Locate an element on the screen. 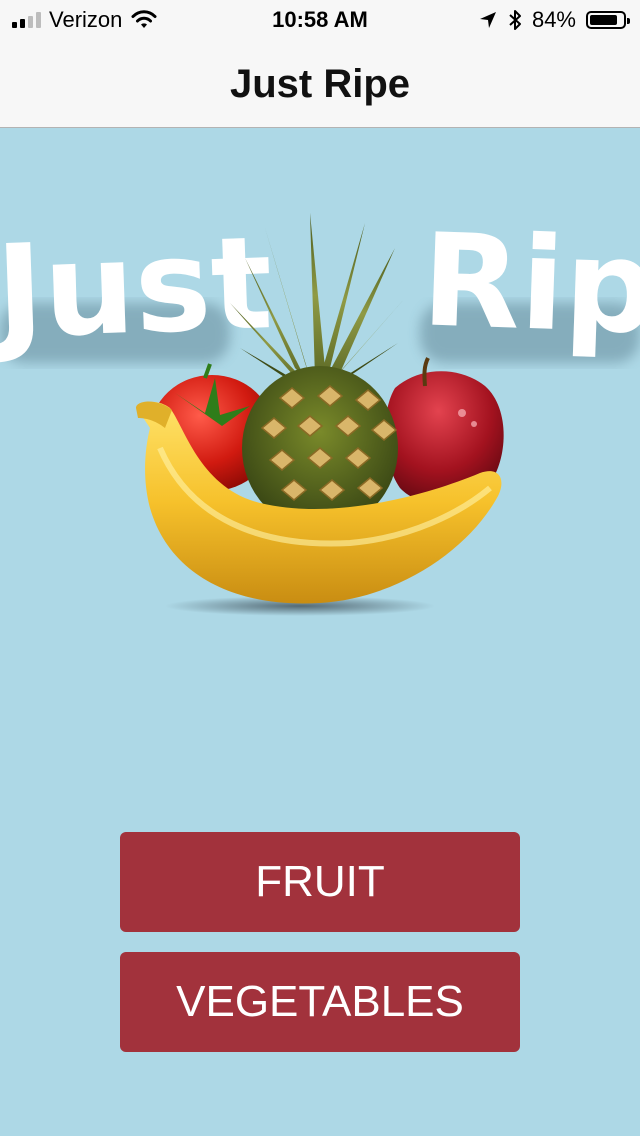  battery-level-fill is located at coordinates (603, 20).